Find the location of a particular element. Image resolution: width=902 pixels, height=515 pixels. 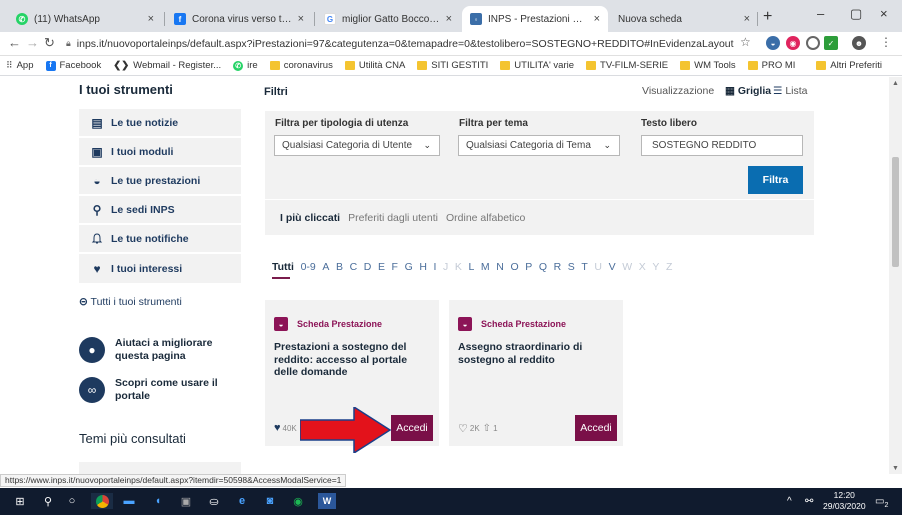

sidebar-item-notifiche: Le tue notifiche is located at coordinates (160, 239).